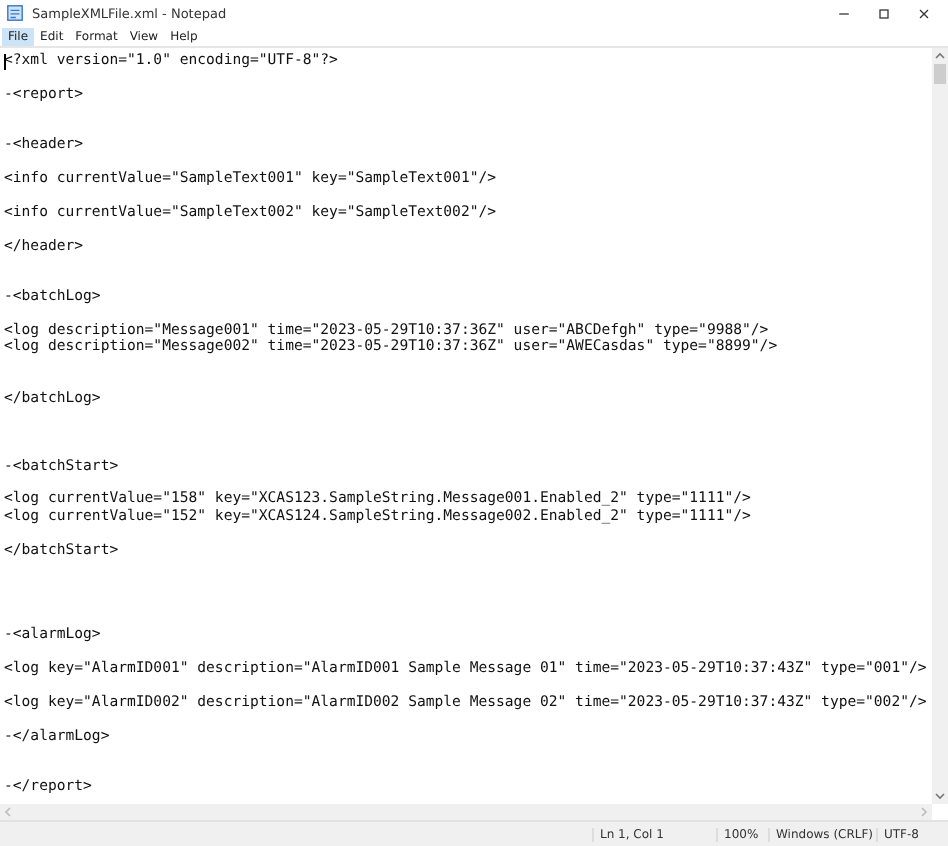  I want to click on scroll-up-icon, so click(940, 56).